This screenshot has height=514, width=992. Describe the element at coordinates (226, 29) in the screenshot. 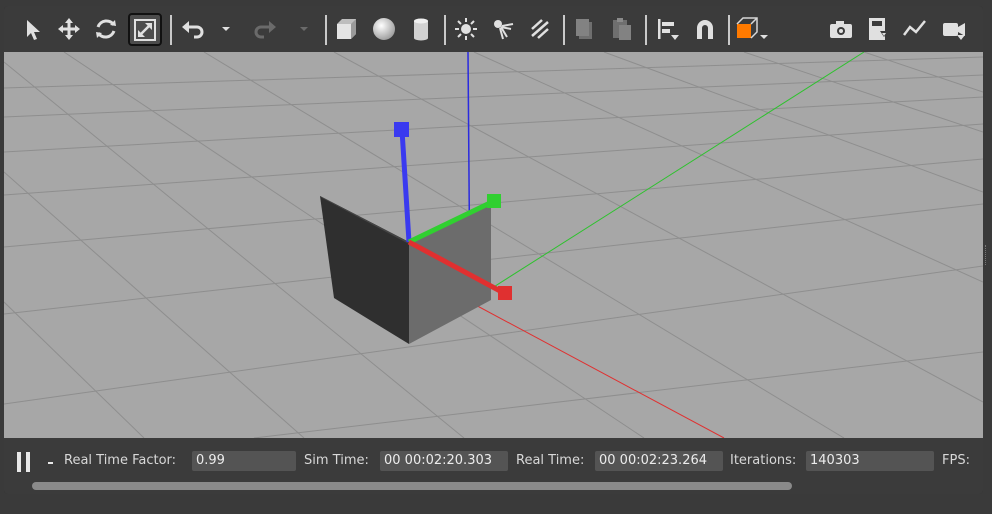

I see `undo-history-icon` at that location.